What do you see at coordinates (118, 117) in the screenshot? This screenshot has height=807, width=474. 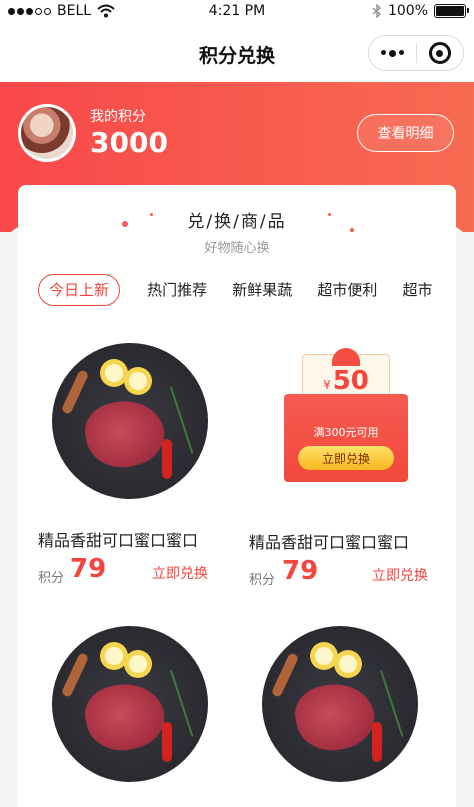 I see `points-label: 我的积分` at bounding box center [118, 117].